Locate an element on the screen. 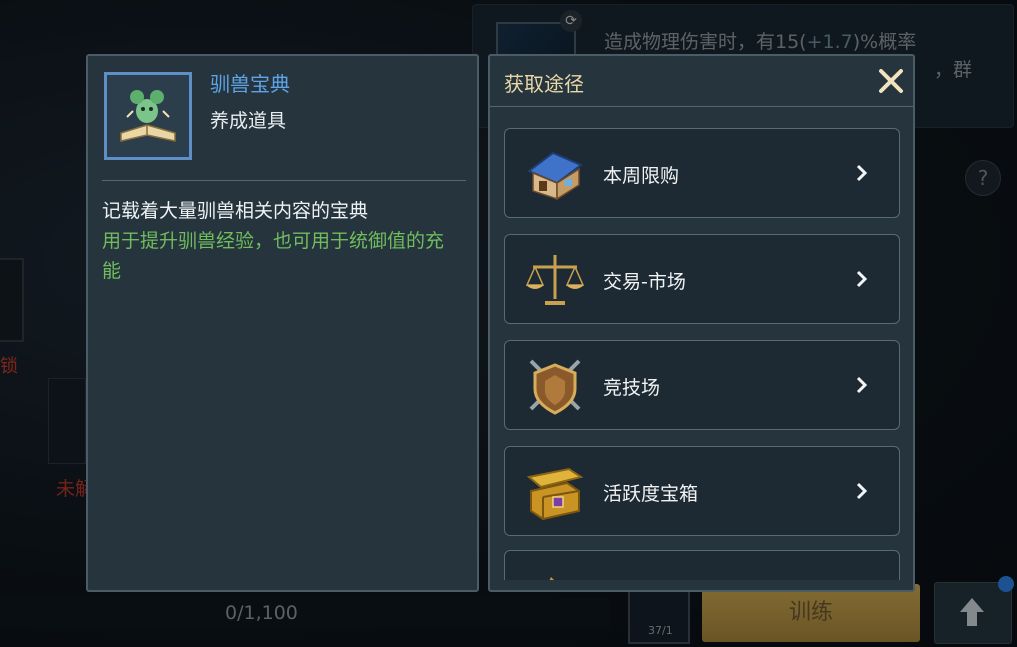  source-item-weekly-shop: 本周限购 is located at coordinates (702, 173).